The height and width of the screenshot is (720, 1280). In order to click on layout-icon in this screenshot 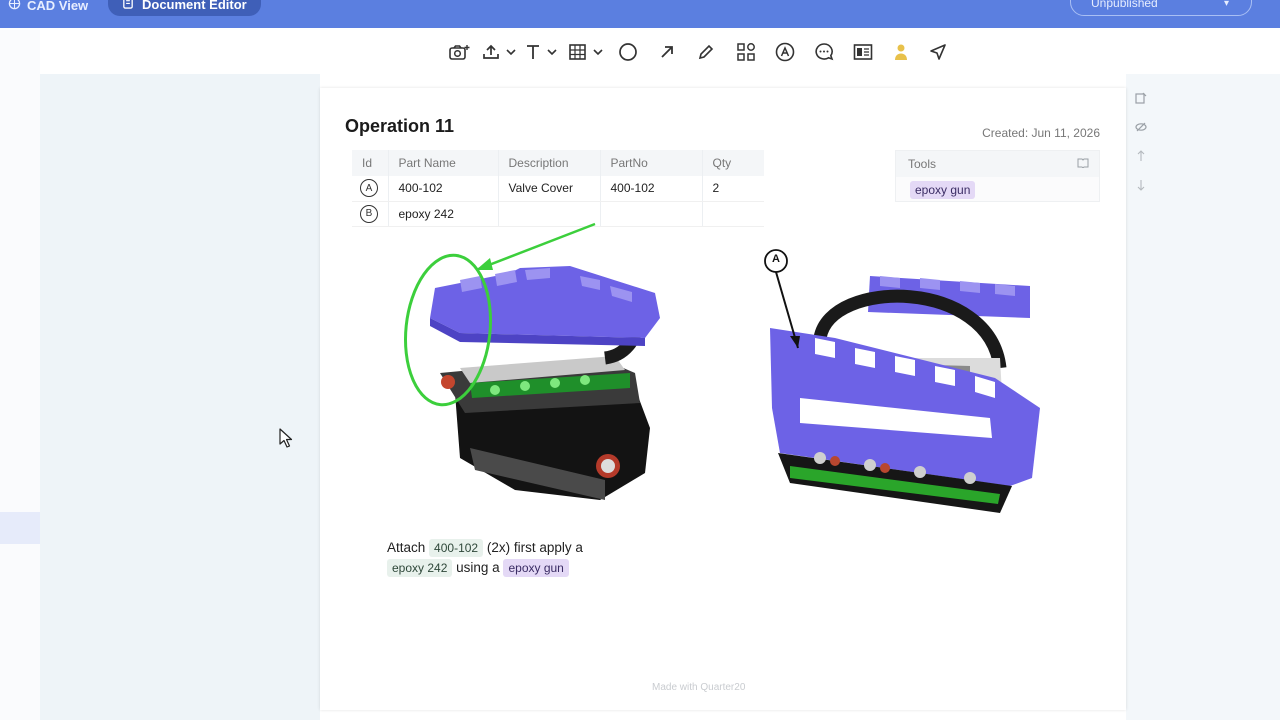, I will do `click(863, 52)`.